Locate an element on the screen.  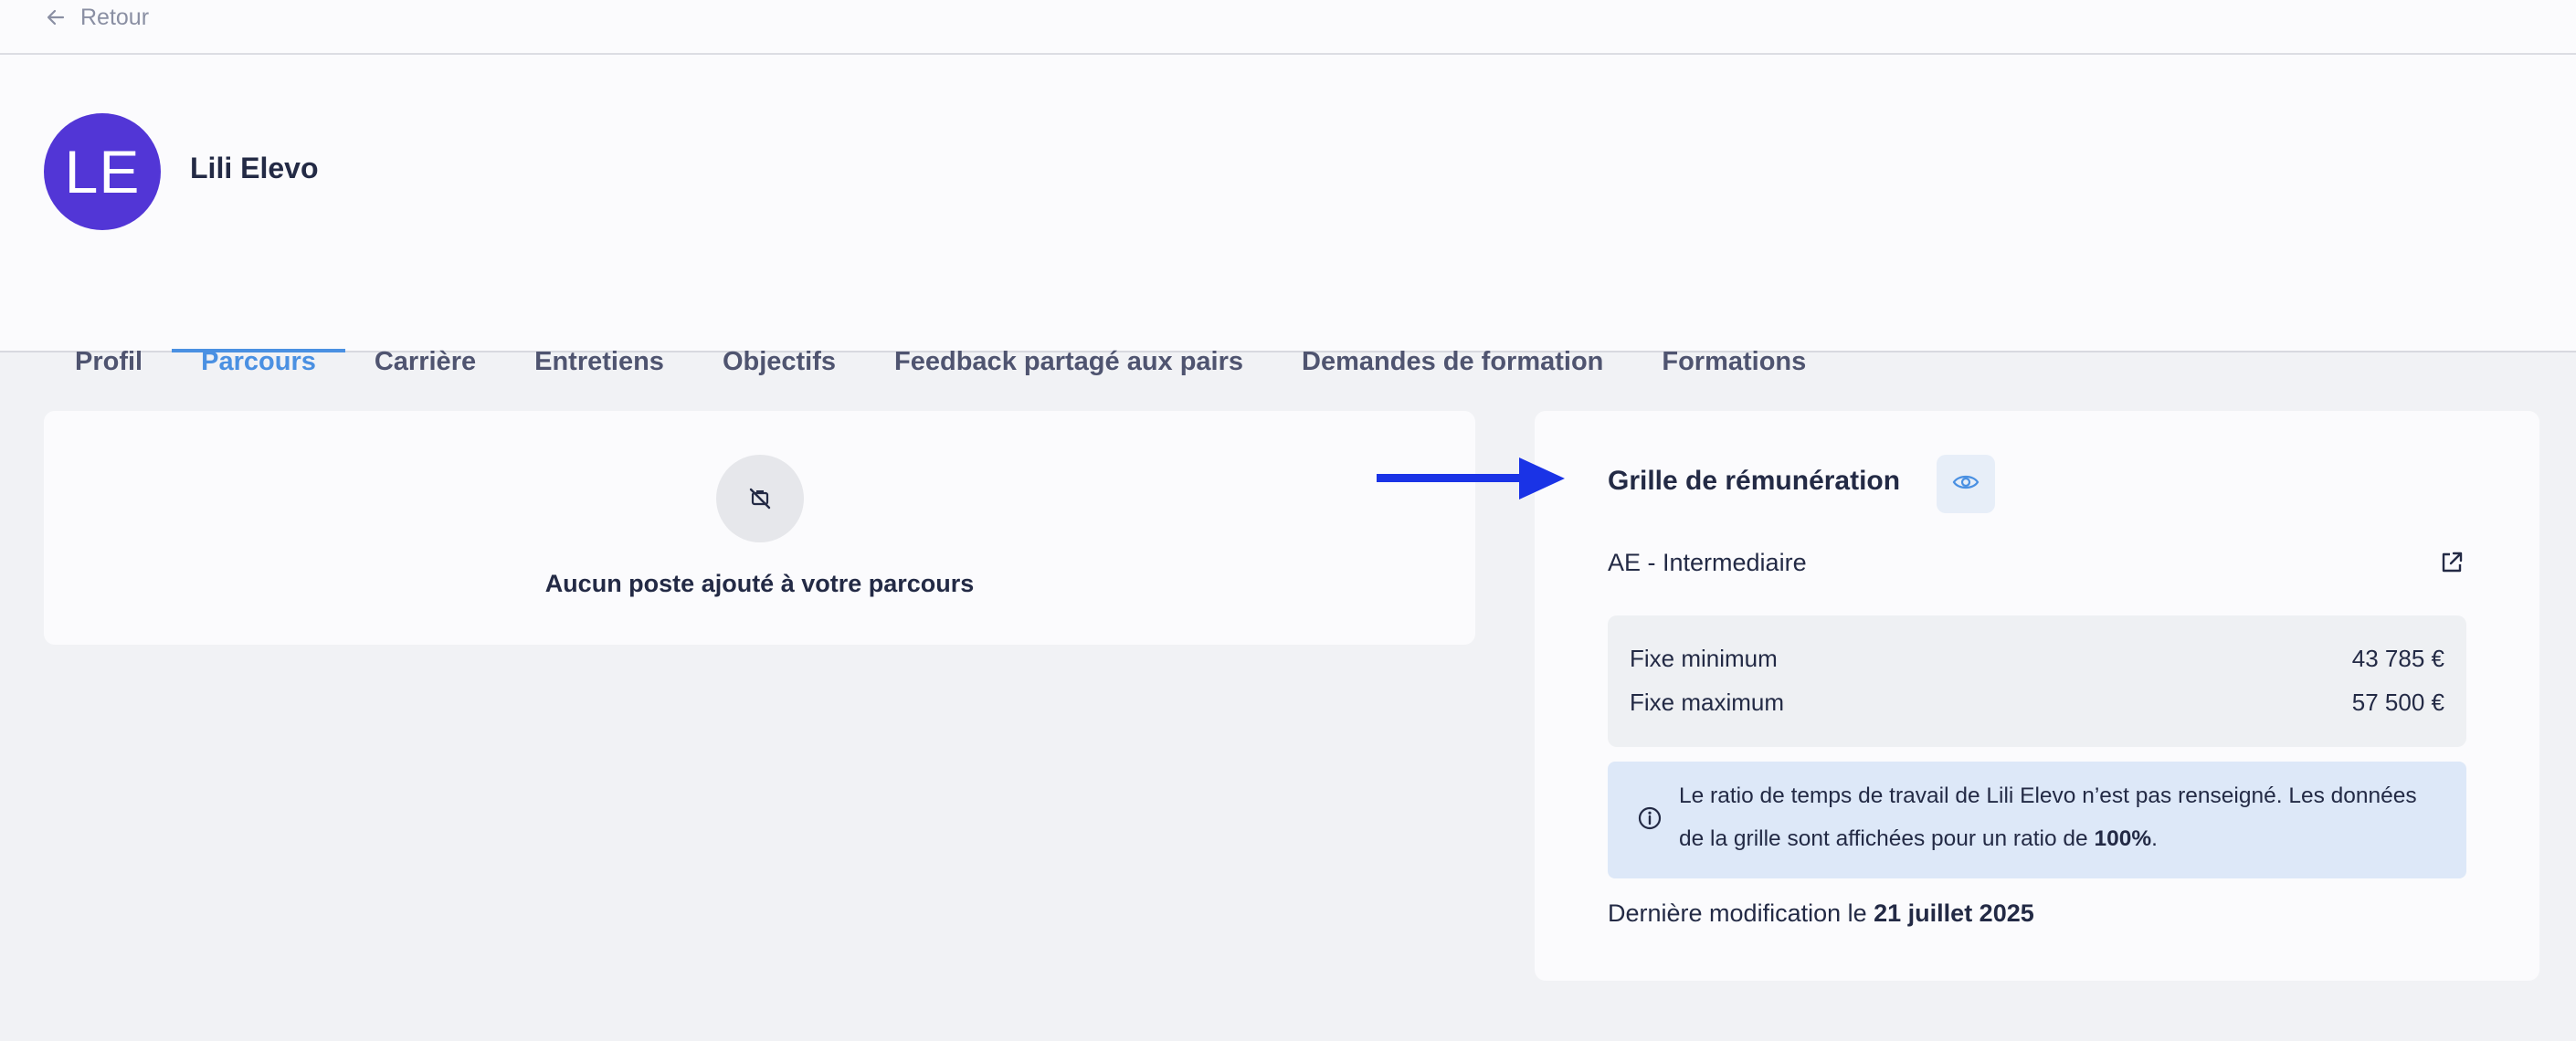
salary-level: AE - Intermediaire is located at coordinates (1707, 562).